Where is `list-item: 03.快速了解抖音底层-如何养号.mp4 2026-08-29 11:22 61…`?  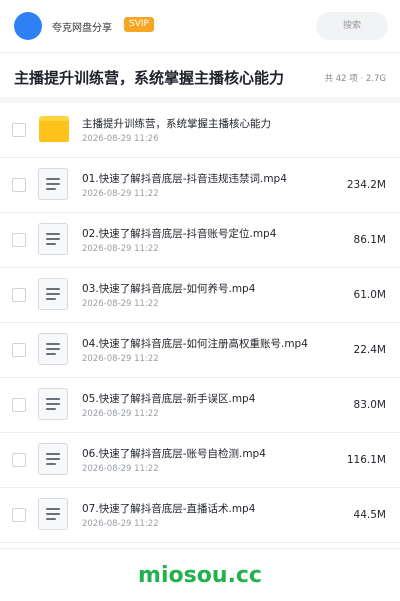
list-item: 03.快速了解抖音底层-如何养号.mp4 2026-08-29 11:22 61… is located at coordinates (200, 295).